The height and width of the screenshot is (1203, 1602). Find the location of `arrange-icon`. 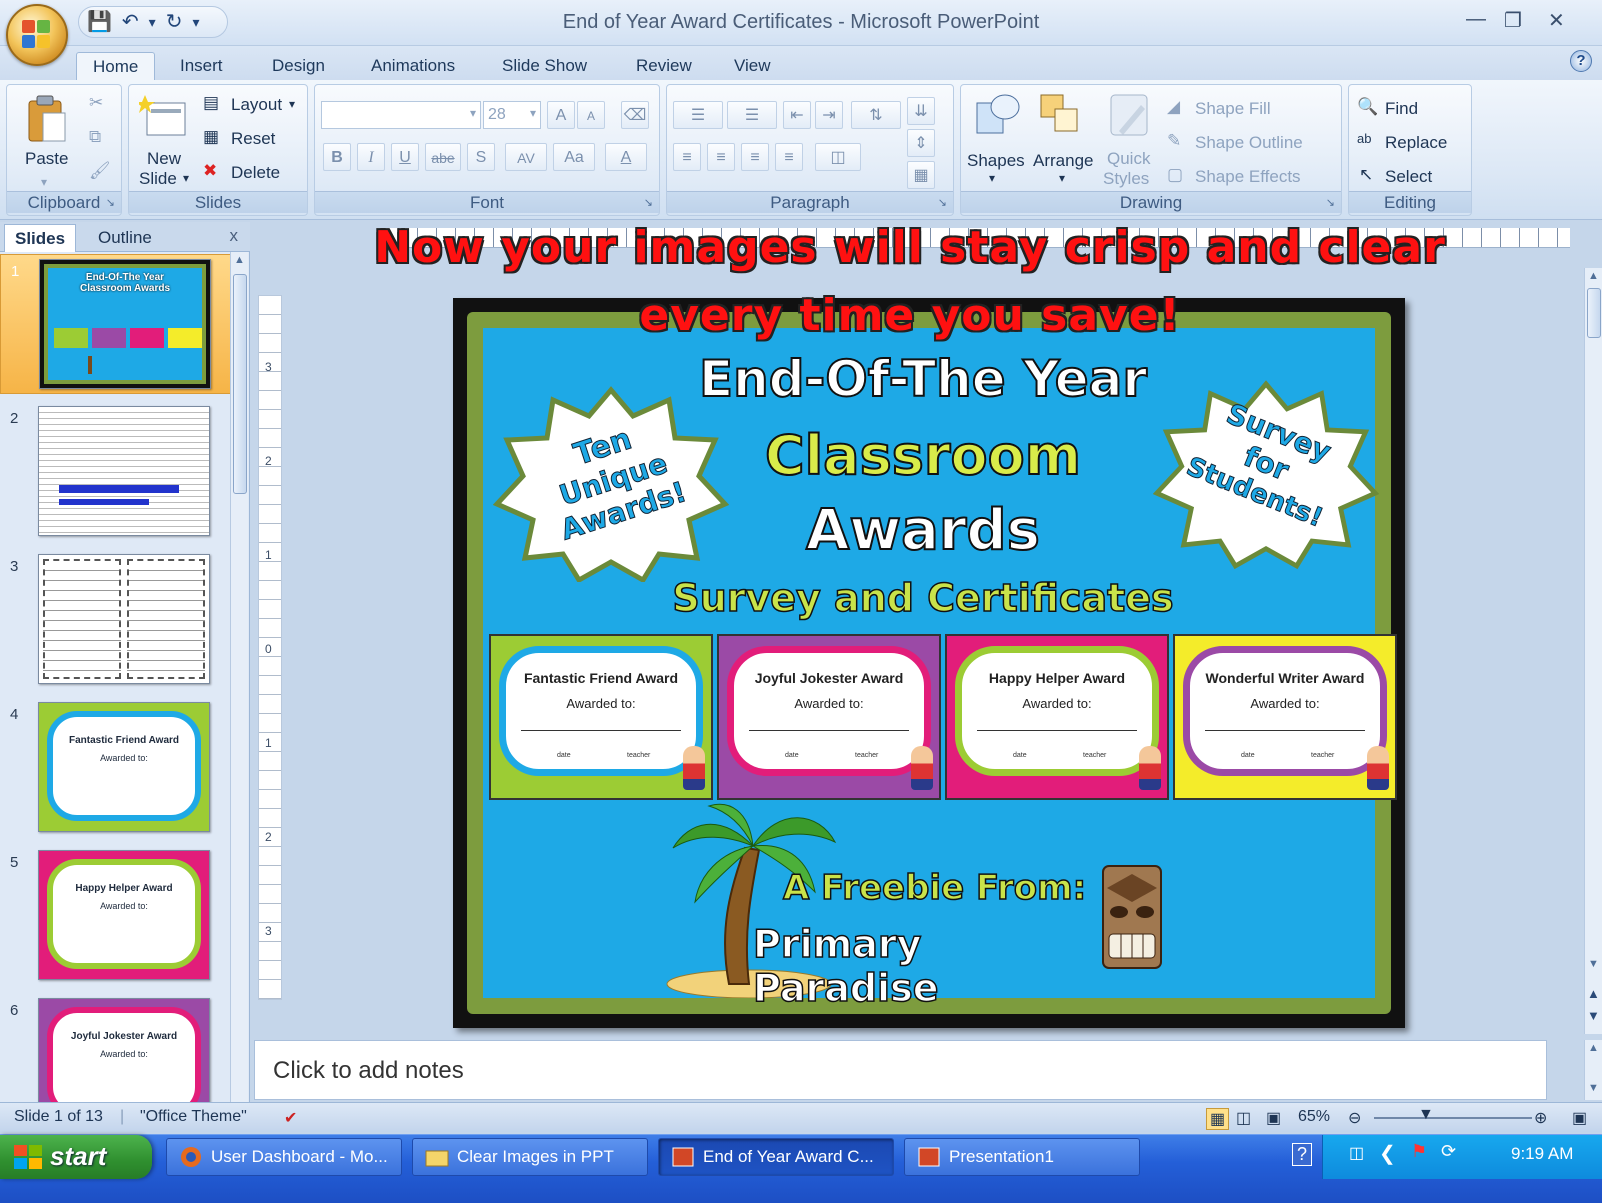

arrange-icon is located at coordinates (1062, 117).